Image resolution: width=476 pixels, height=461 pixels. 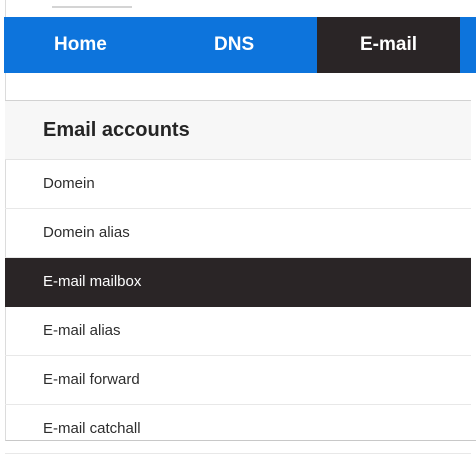 I want to click on menu-item-email-forward: E-mail forward, so click(x=238, y=380).